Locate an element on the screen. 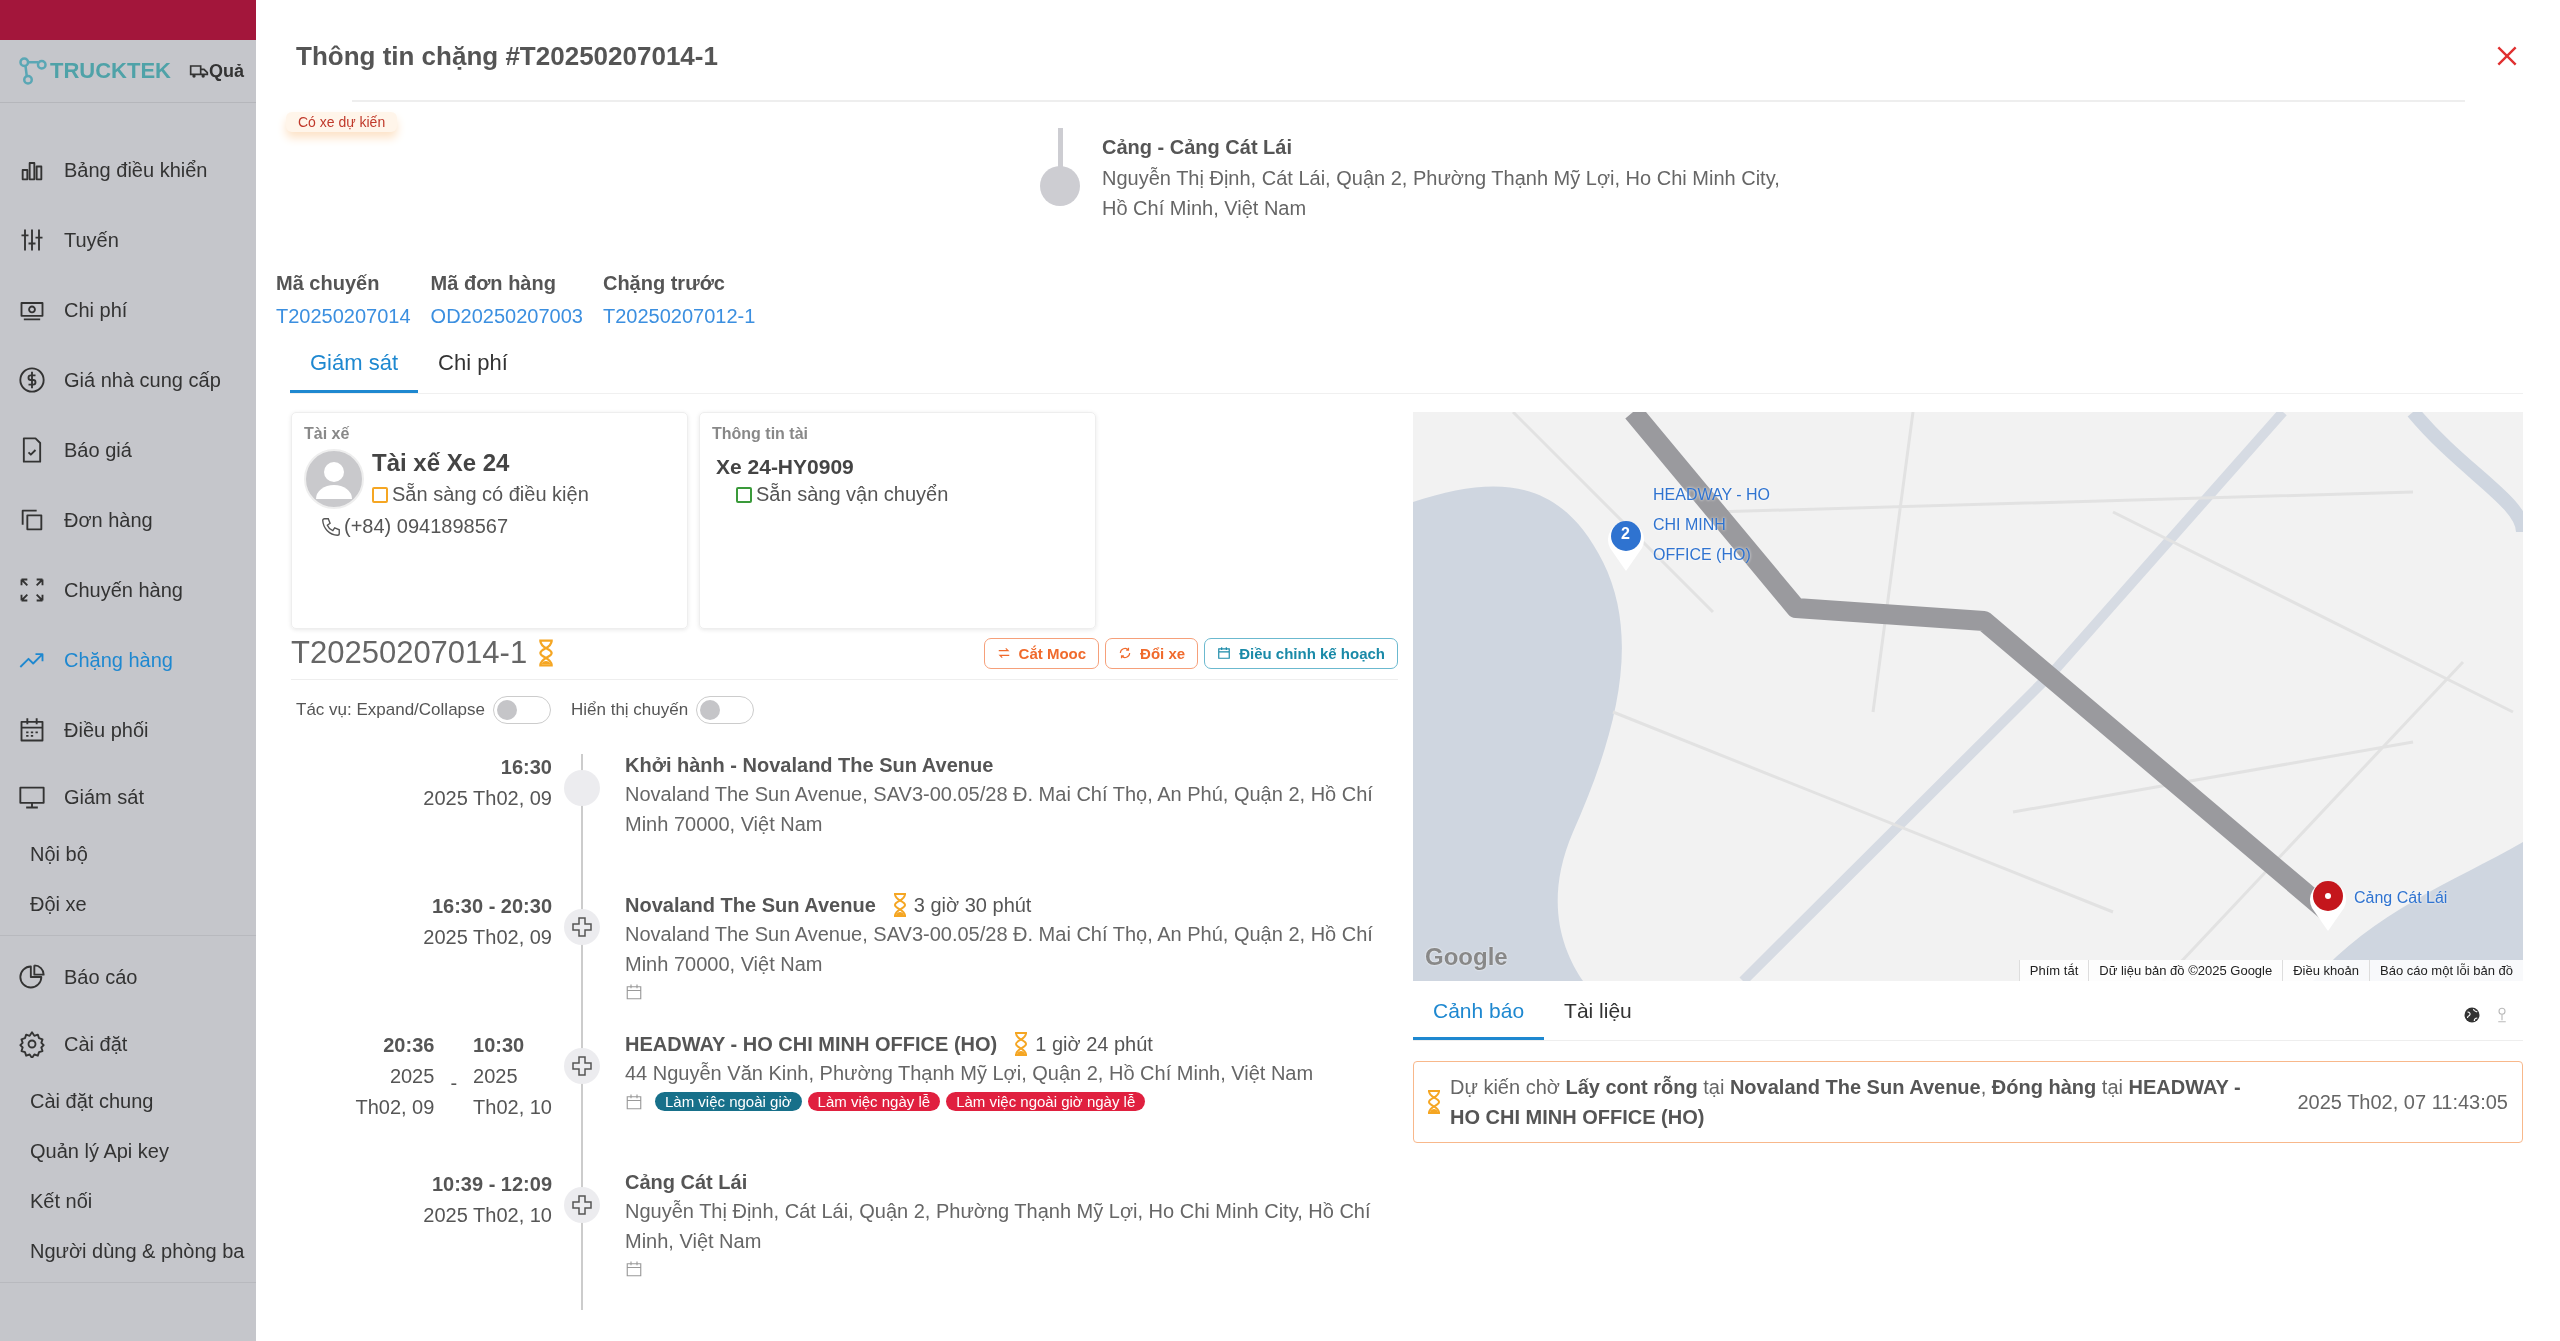 The height and width of the screenshot is (1341, 2560). sidebar-item: Đơn hàng is located at coordinates (128, 520).